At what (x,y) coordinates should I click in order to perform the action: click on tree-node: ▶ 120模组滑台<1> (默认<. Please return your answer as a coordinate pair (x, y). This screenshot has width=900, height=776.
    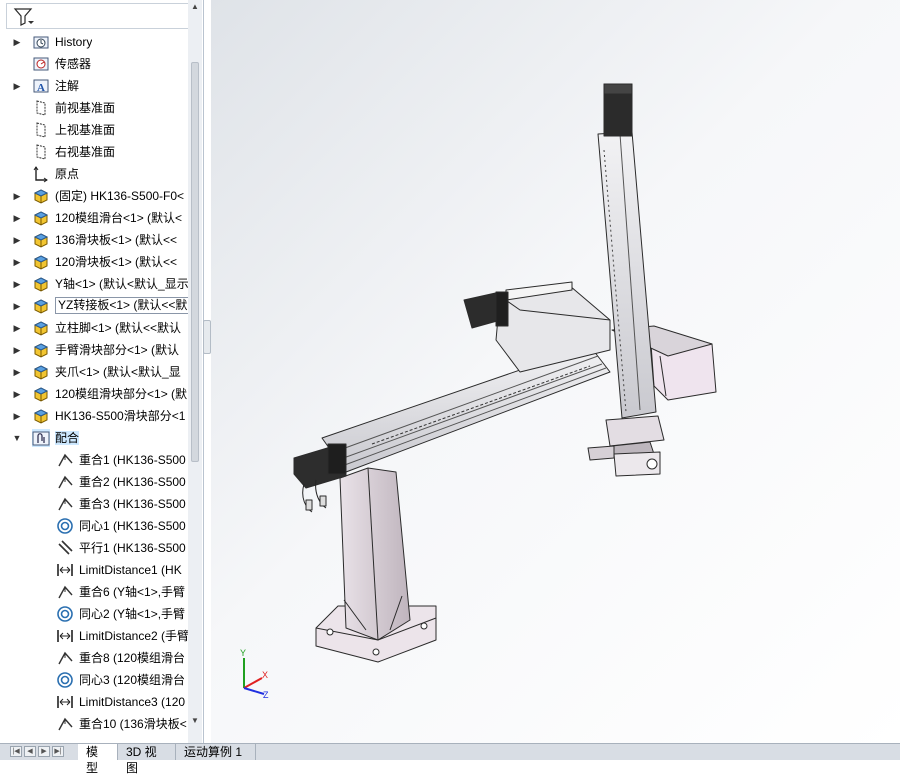
    Looking at the image, I should click on (94, 218).